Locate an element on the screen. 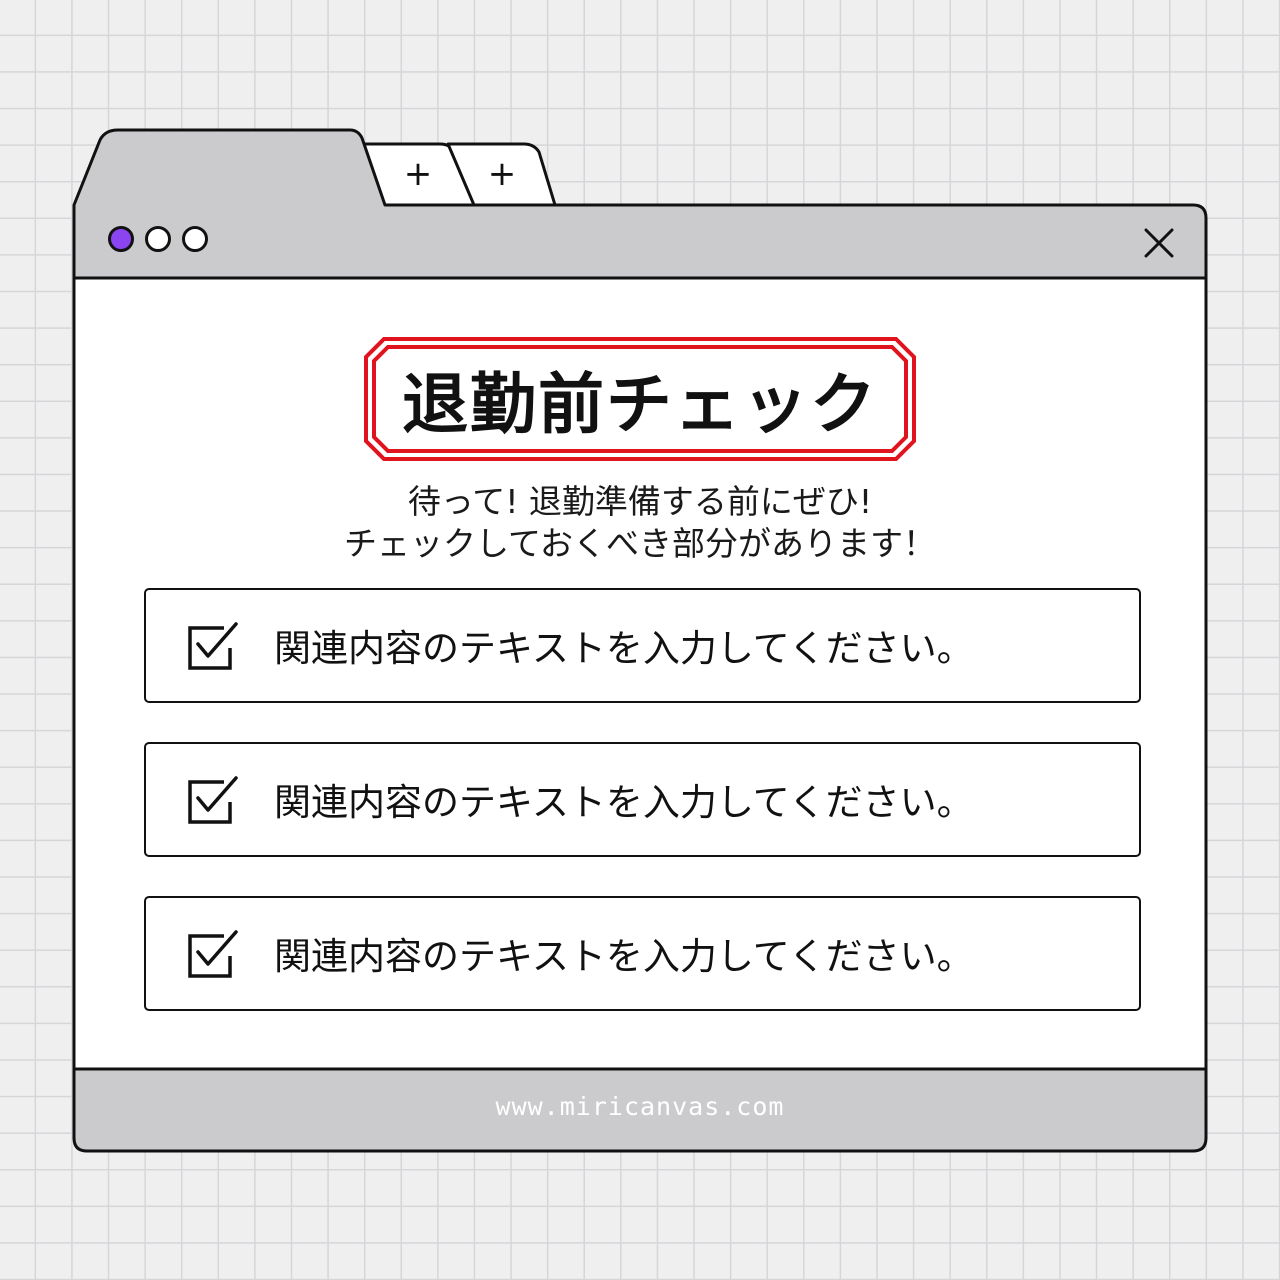 The width and height of the screenshot is (1280, 1280). close-icon is located at coordinates (1159, 243).